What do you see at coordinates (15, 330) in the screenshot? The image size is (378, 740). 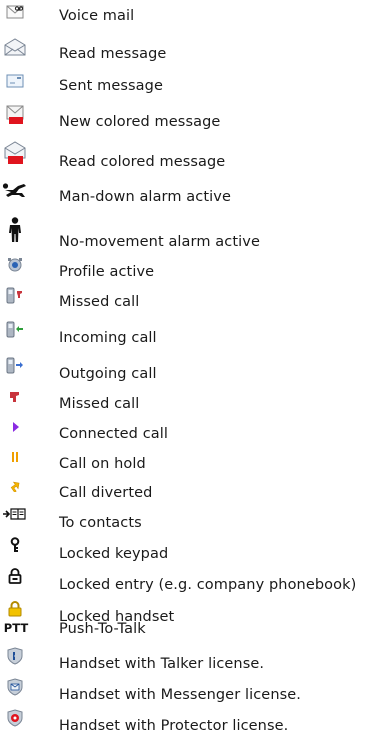 I see `incoming-call-icon` at bounding box center [15, 330].